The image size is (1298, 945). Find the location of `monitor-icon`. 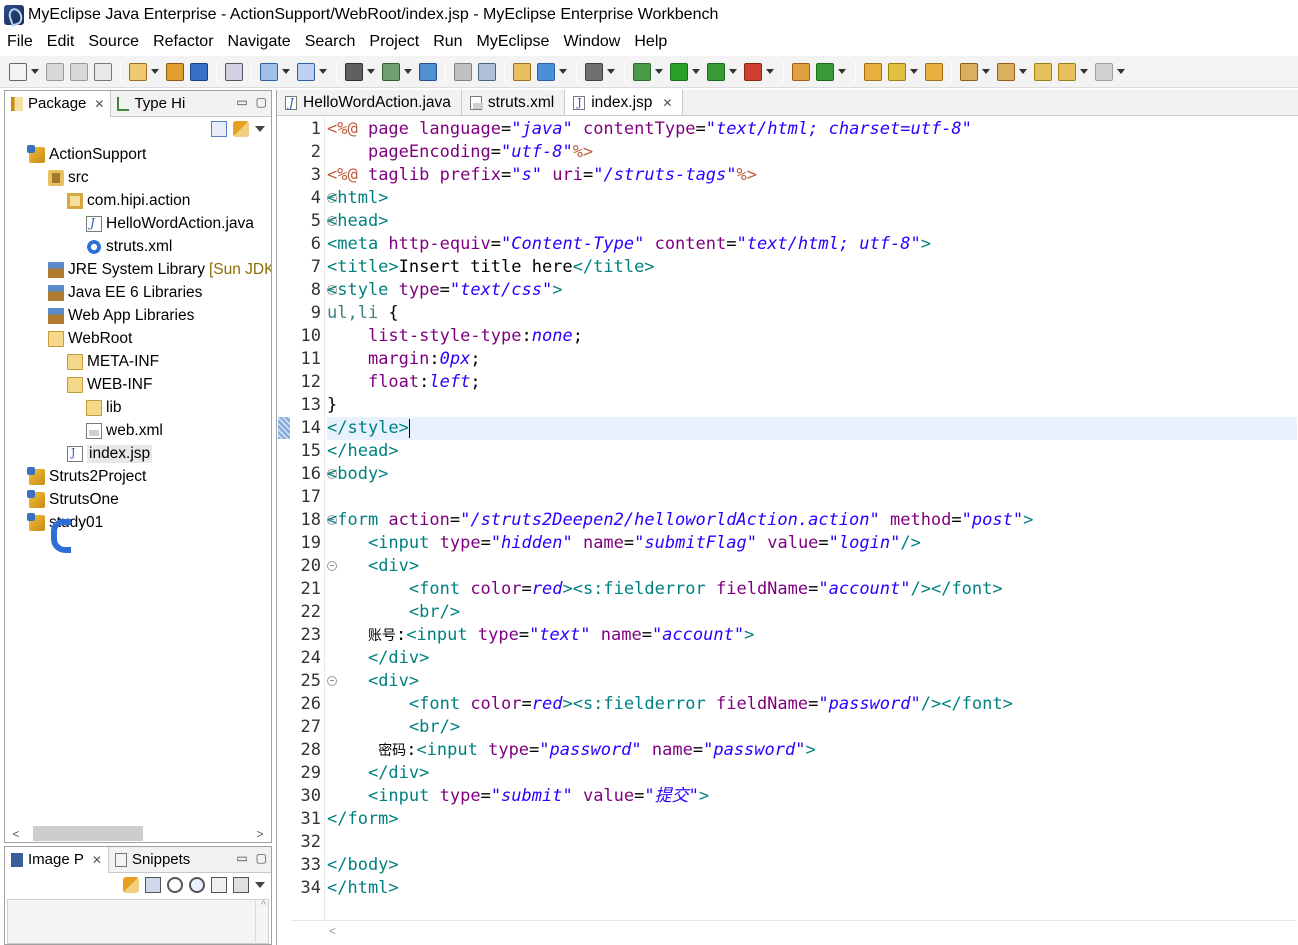

monitor-icon is located at coordinates (594, 71).